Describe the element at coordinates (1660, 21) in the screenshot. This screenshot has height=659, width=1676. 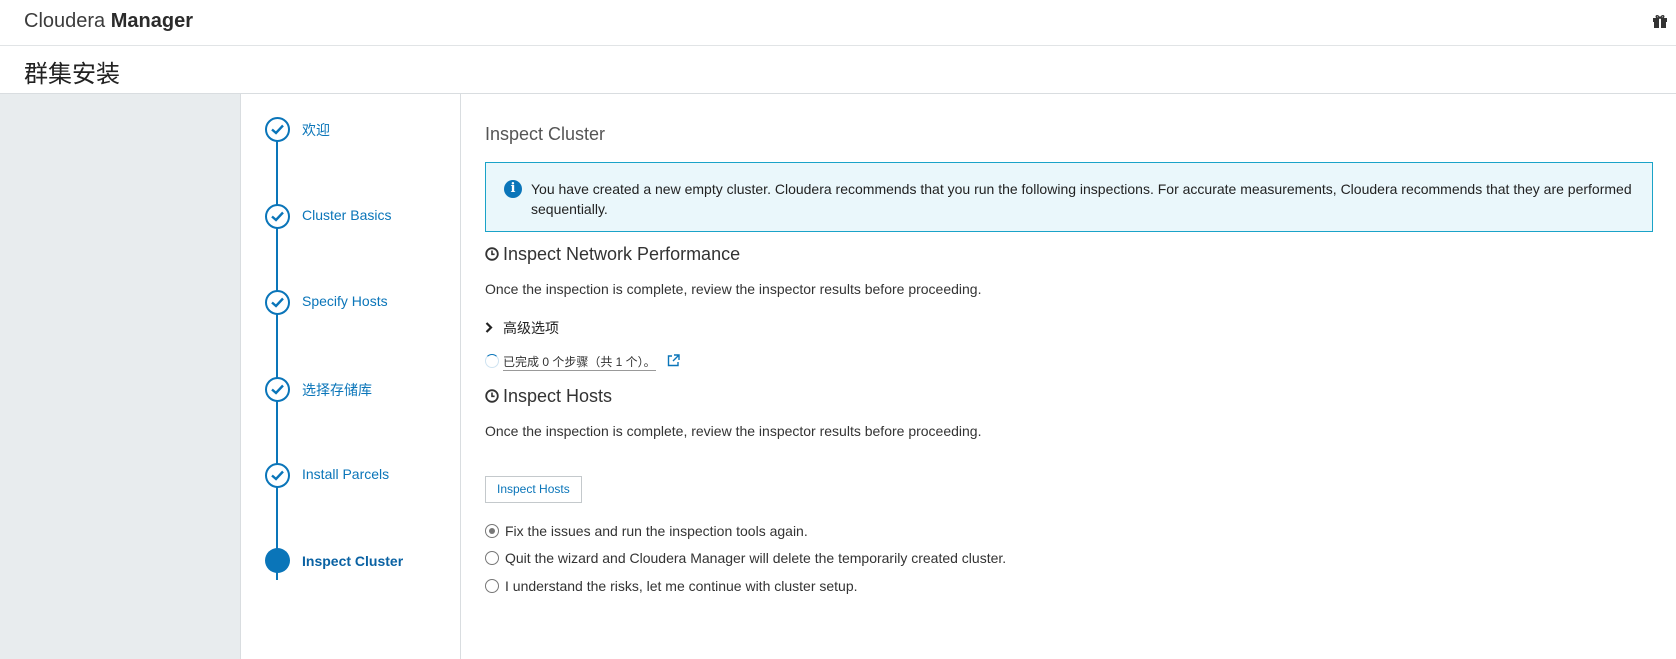
I see `gift-icon` at that location.